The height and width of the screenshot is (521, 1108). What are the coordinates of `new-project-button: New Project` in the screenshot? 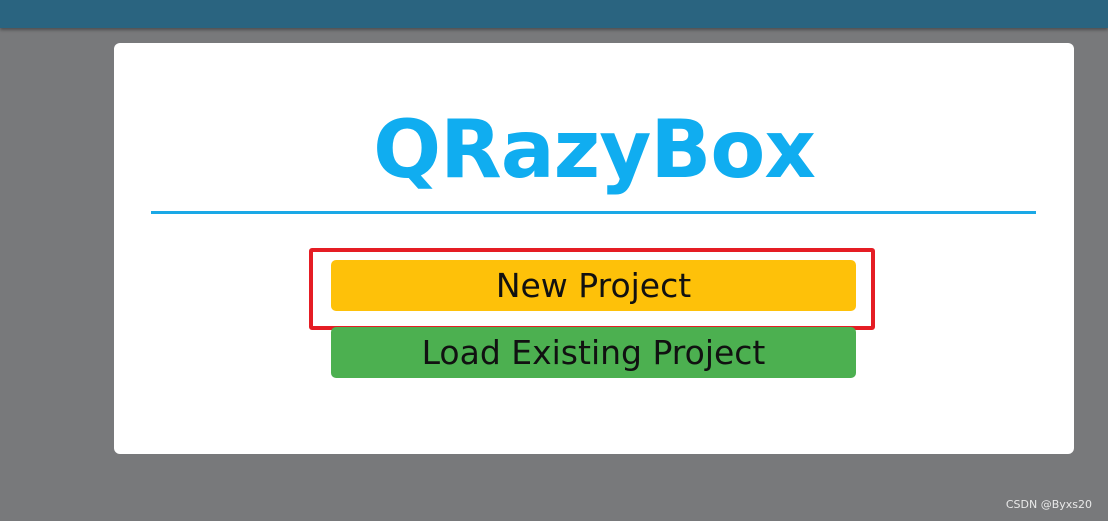 It's located at (593, 285).